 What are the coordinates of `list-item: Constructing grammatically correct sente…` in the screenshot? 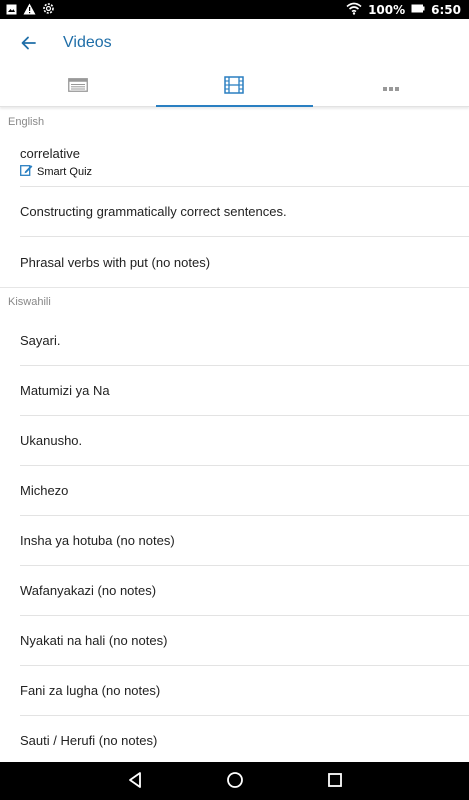 It's located at (244, 212).